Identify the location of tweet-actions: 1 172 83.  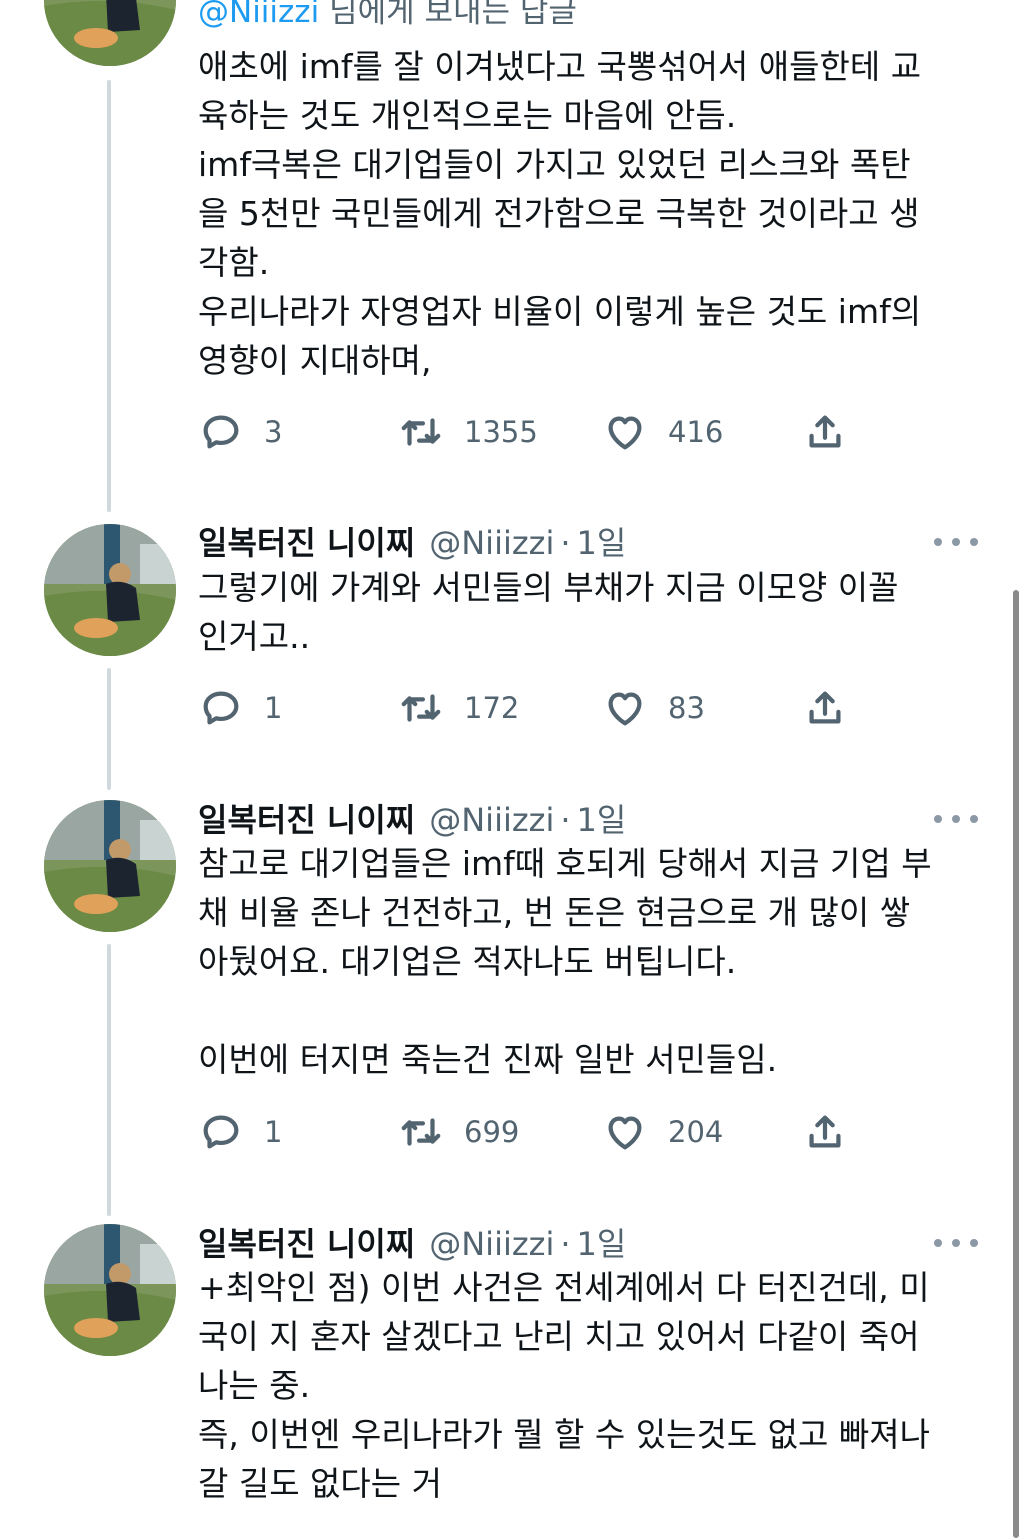
(528, 708).